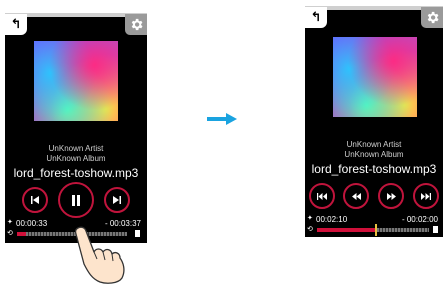 Image resolution: width=447 pixels, height=284 pixels. What do you see at coordinates (222, 119) in the screenshot?
I see `right-arrow-icon` at bounding box center [222, 119].